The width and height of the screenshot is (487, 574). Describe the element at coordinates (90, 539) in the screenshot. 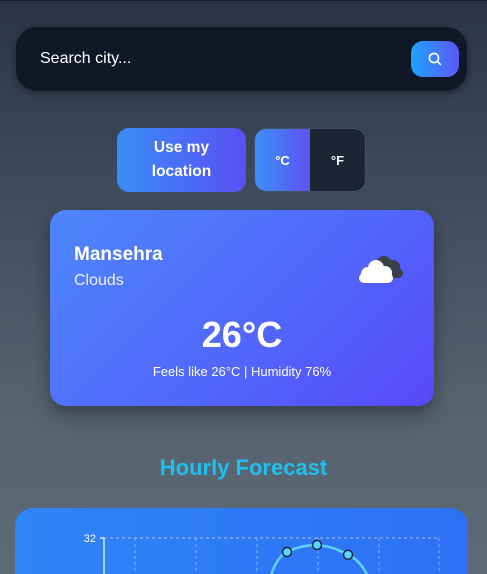

I see `y-tick-label: 32` at that location.